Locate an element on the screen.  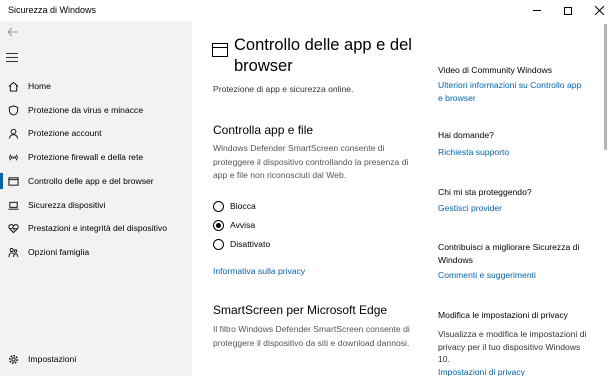
radio-label: Avvisa is located at coordinates (243, 225).